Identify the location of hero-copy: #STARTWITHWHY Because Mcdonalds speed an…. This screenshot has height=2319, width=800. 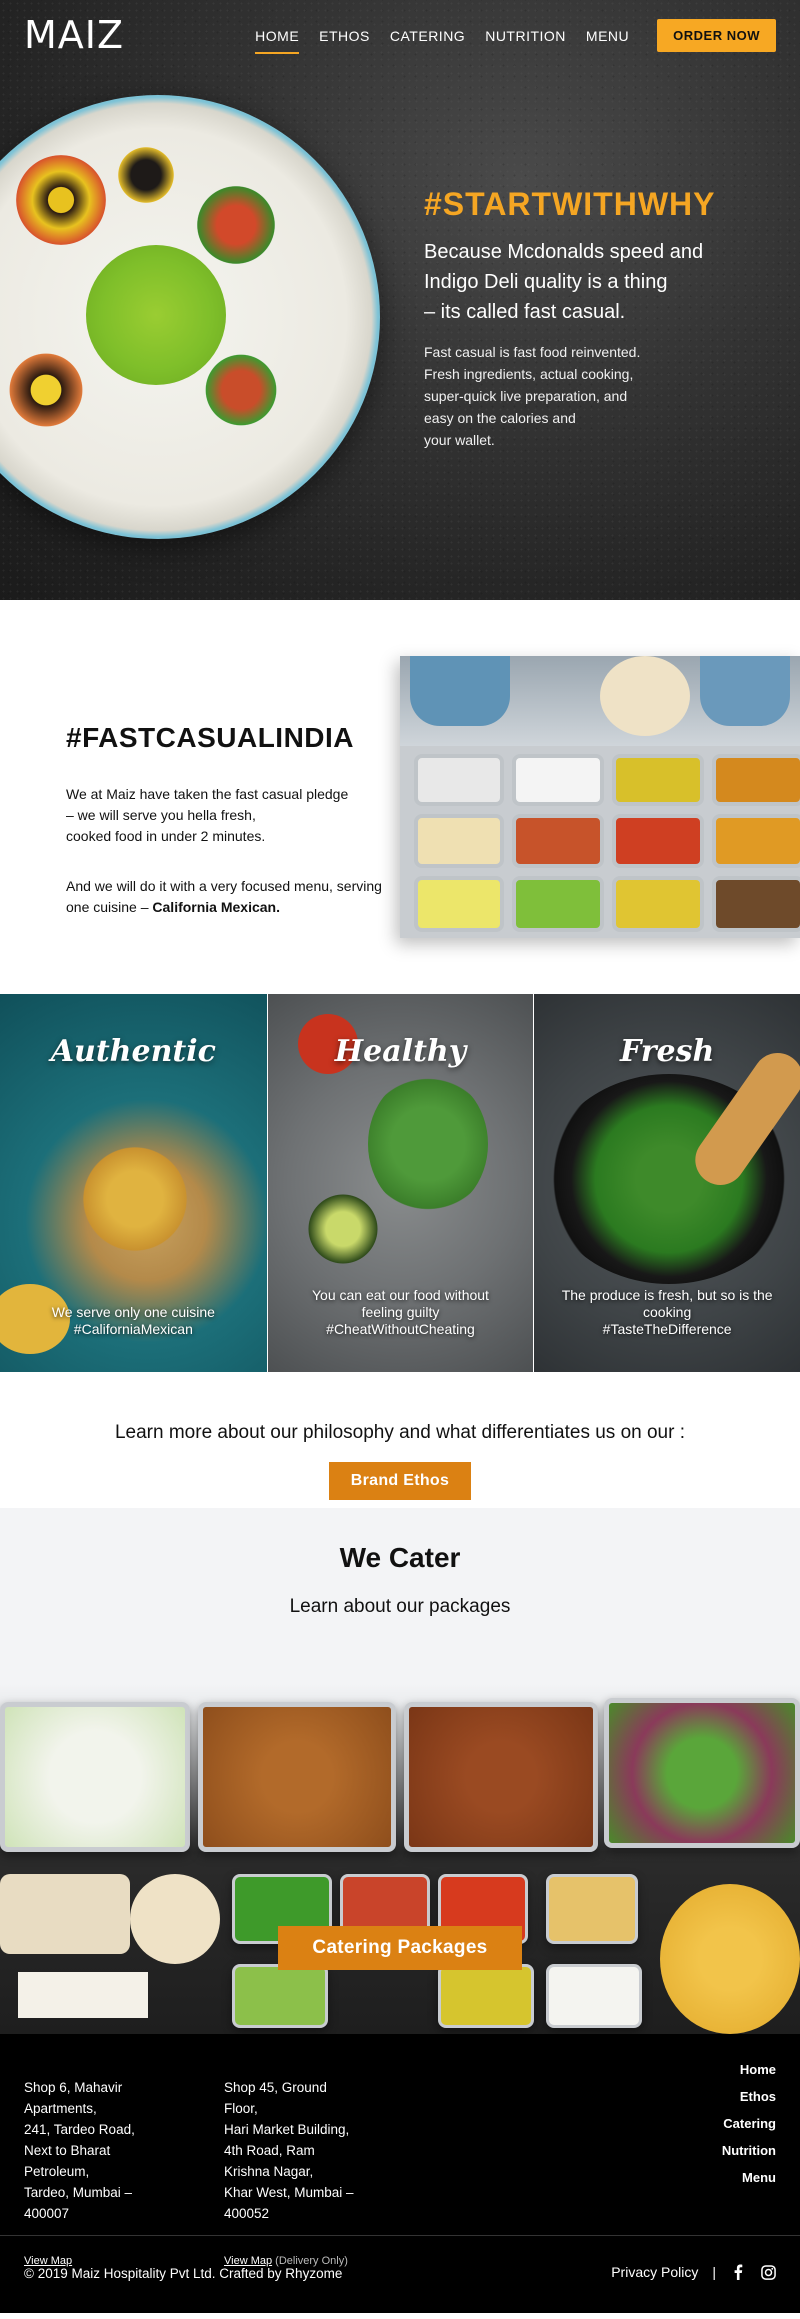
(604, 318).